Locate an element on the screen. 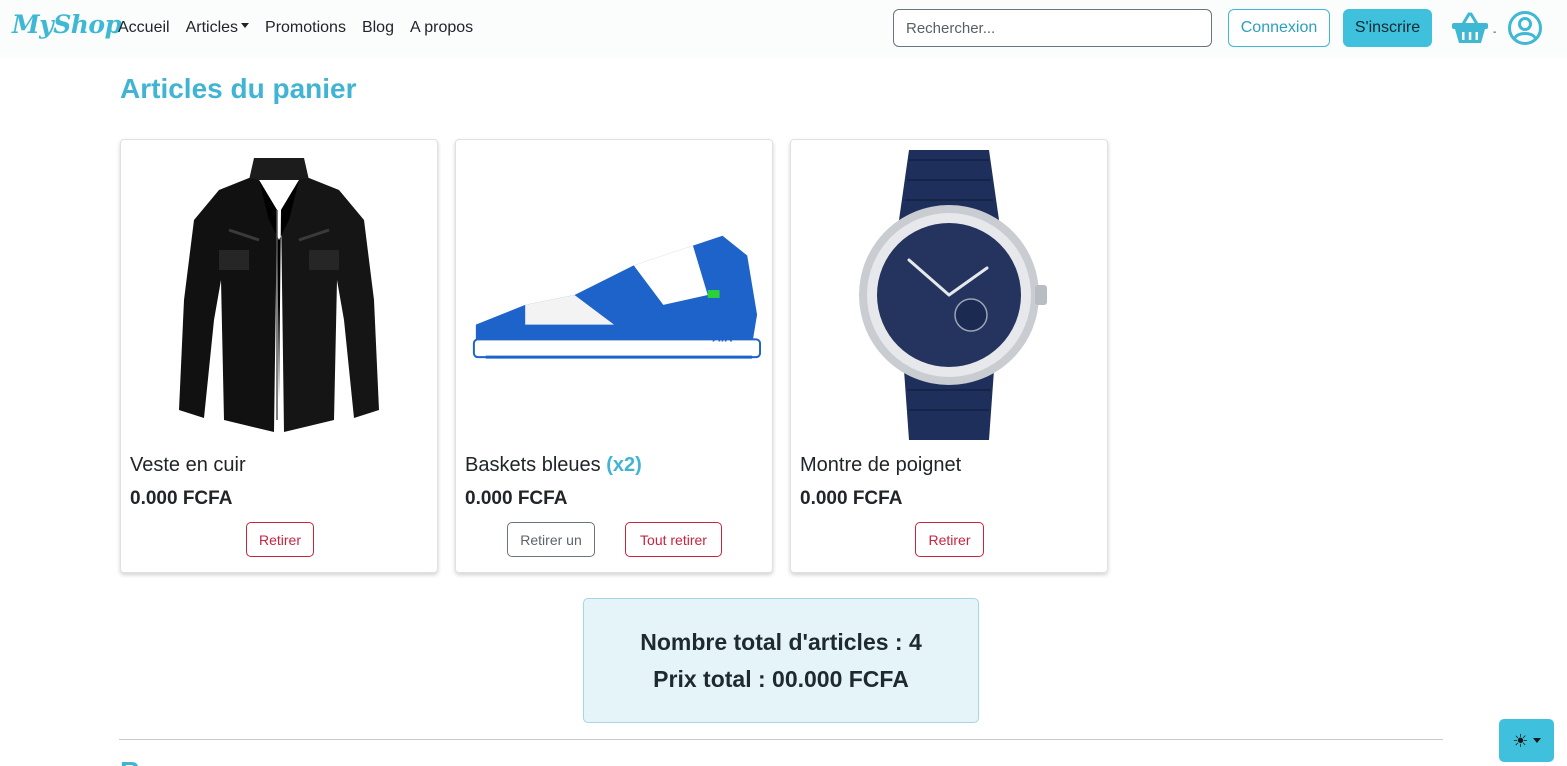 This screenshot has height=766, width=1567. item-name-label: Veste en cuir is located at coordinates (188, 465).